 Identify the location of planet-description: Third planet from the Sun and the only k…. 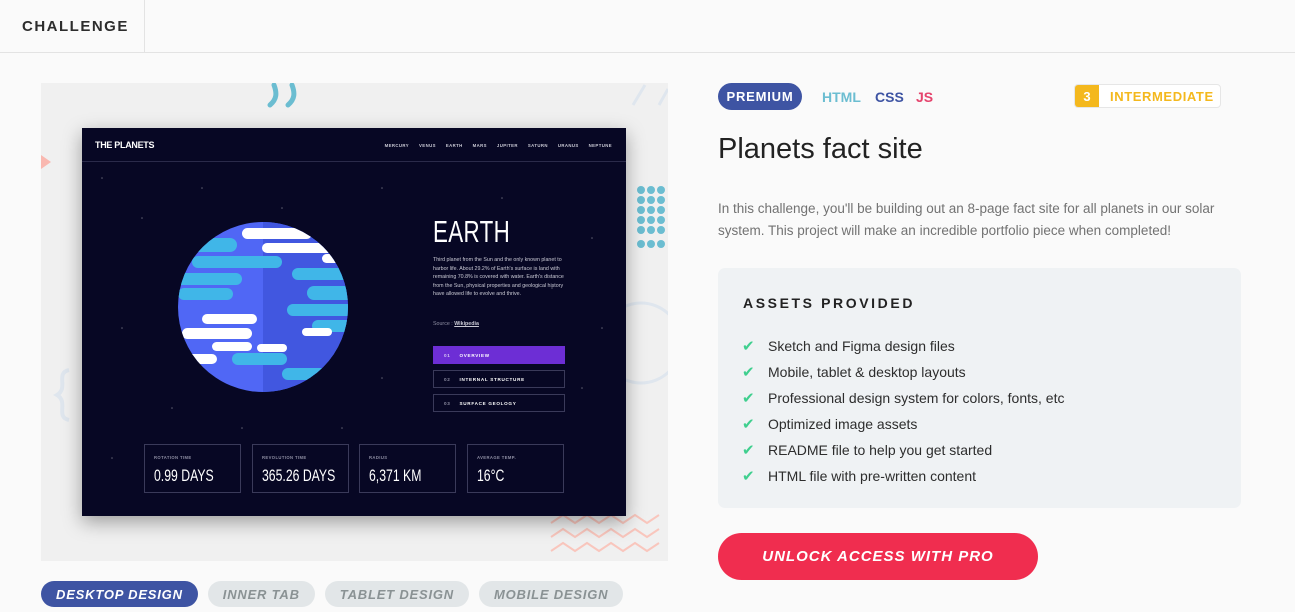
(498, 277).